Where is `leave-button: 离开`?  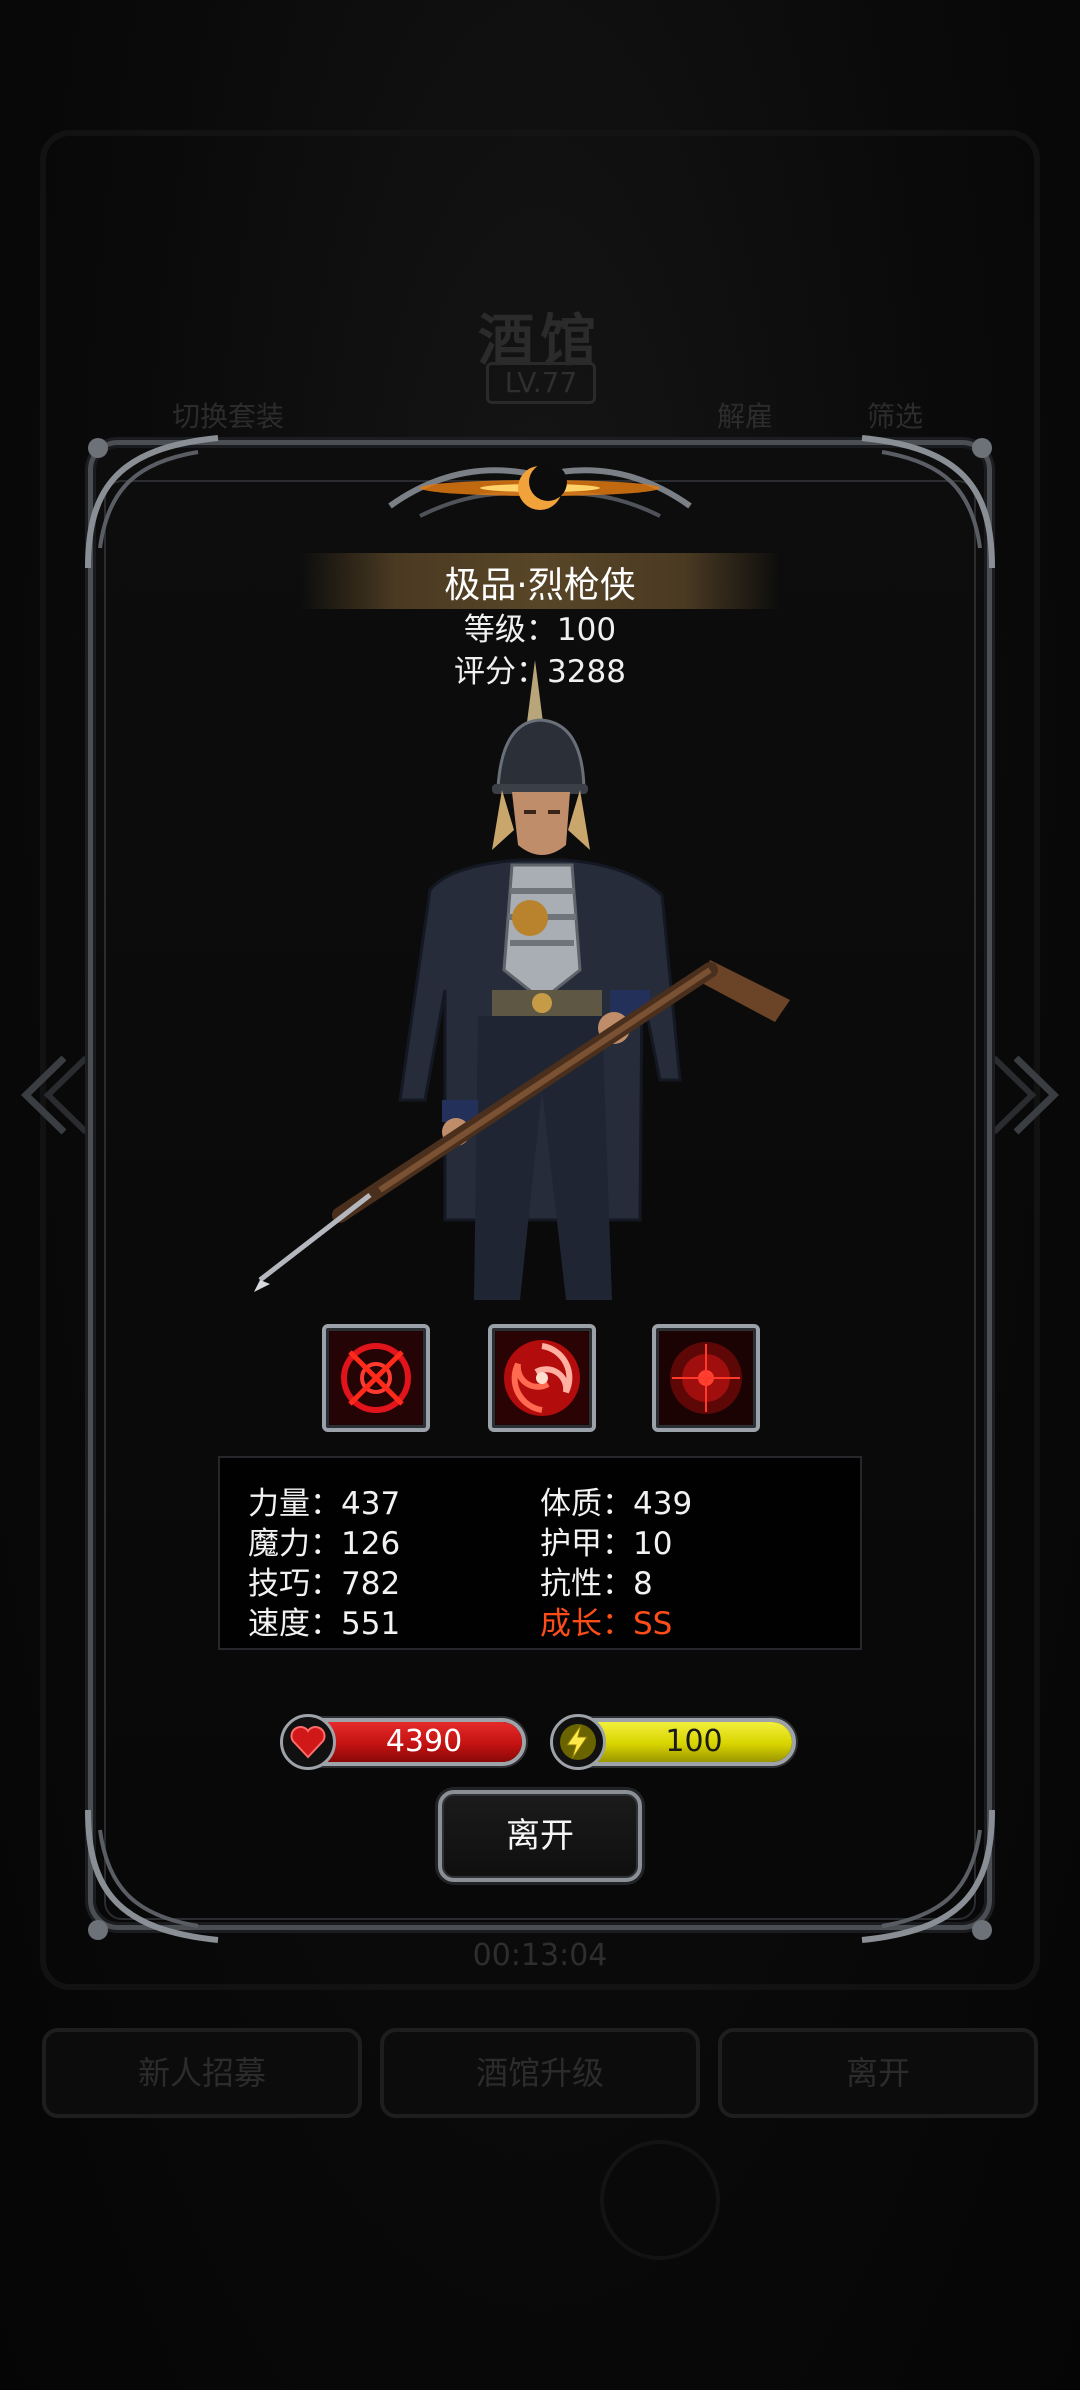 leave-button: 离开 is located at coordinates (540, 1836).